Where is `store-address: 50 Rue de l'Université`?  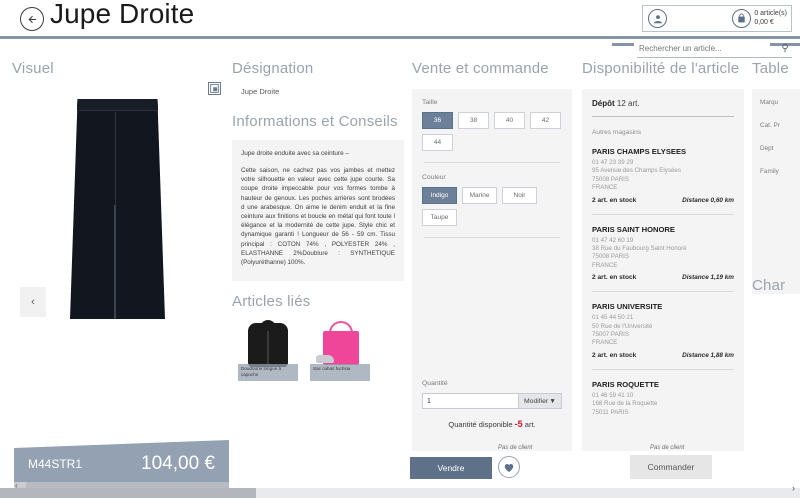
store-address: 50 Rue de l'Université is located at coordinates (622, 326).